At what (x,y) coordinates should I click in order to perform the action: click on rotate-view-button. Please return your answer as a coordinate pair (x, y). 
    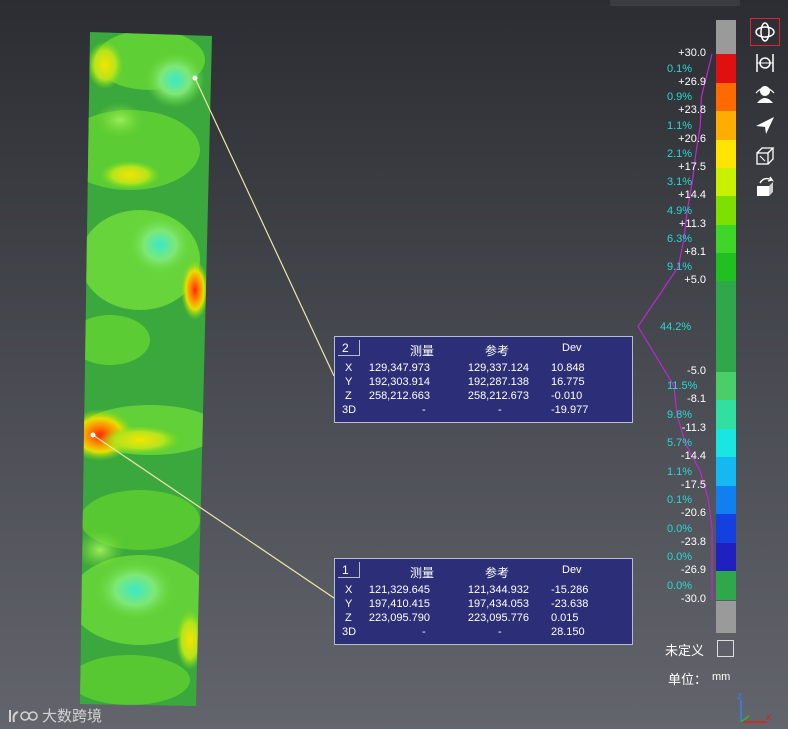
    Looking at the image, I should click on (765, 32).